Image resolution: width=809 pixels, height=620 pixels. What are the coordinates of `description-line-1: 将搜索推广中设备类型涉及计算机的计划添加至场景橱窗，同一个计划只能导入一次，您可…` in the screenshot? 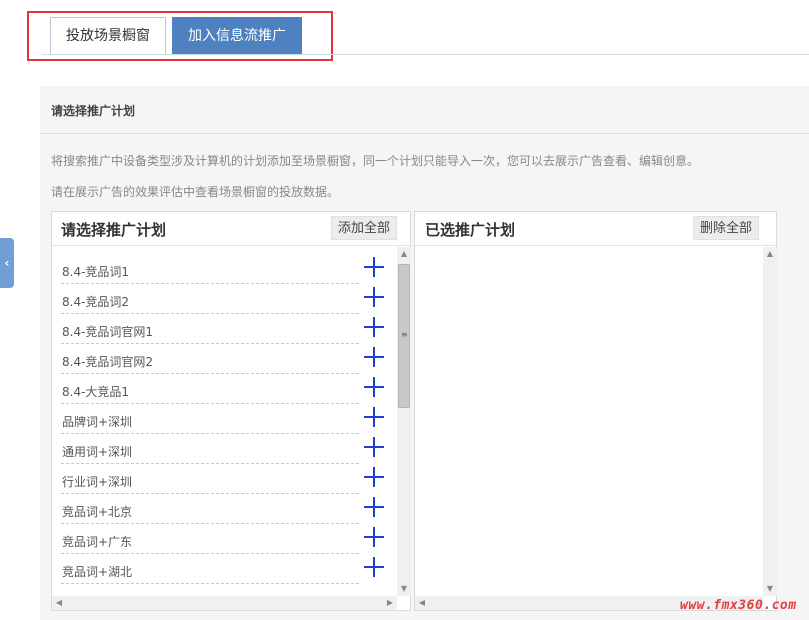 It's located at (375, 161).